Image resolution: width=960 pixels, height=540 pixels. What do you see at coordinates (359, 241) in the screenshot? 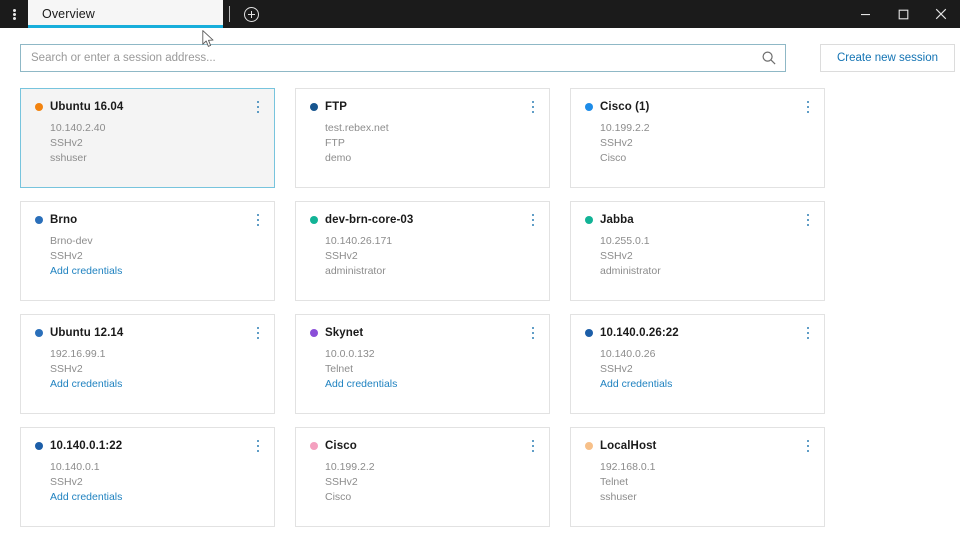
I see `session-card-detail: 10.140.26.171` at bounding box center [359, 241].